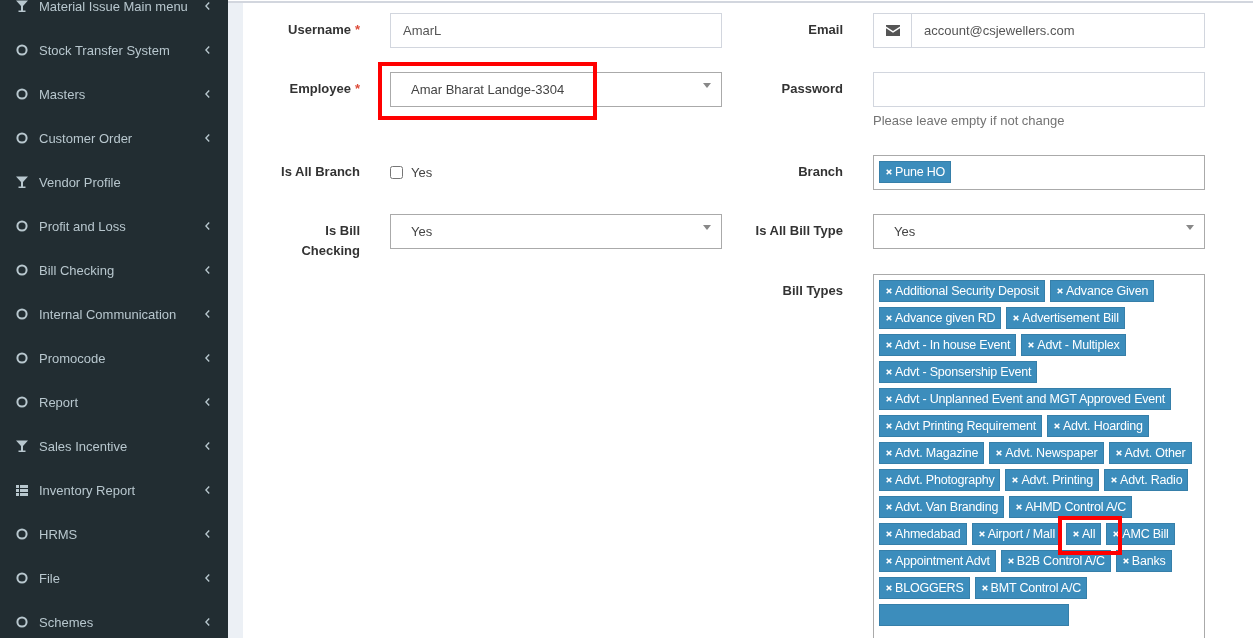 This screenshot has width=1253, height=638. What do you see at coordinates (319, 29) in the screenshot?
I see `field-label: Username` at bounding box center [319, 29].